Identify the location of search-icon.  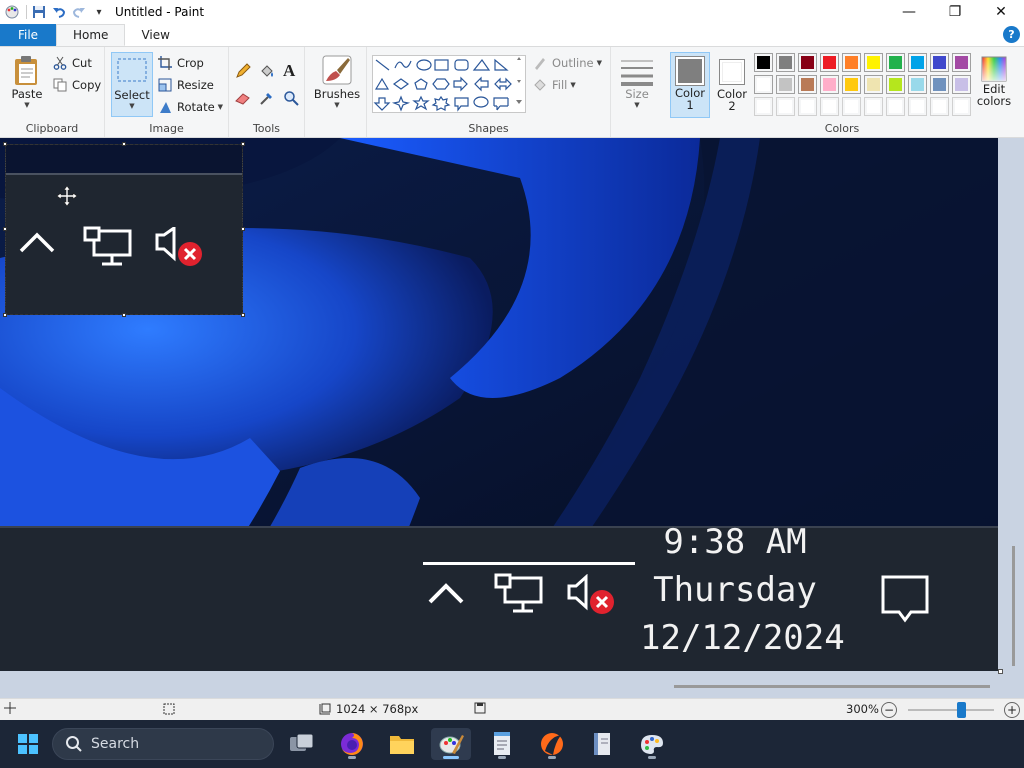
(74, 744).